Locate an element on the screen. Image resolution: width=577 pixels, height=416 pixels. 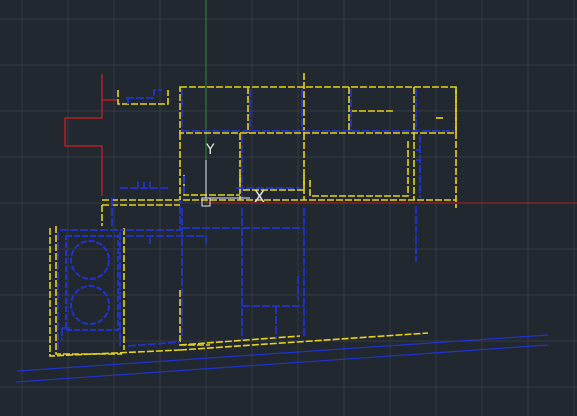
annex-red-outline is located at coordinates (91, 135).